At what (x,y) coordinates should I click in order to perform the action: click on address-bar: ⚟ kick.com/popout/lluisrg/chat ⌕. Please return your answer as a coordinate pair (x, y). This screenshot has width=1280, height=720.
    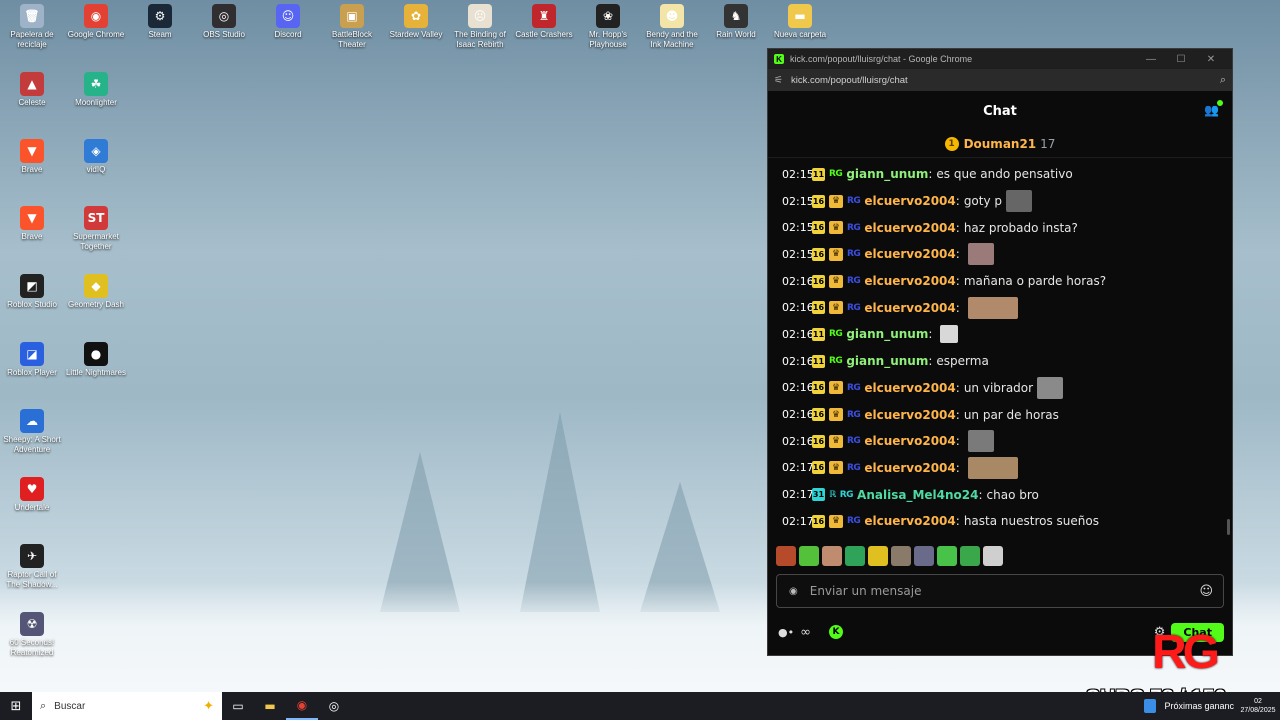
    Looking at the image, I should click on (1000, 80).